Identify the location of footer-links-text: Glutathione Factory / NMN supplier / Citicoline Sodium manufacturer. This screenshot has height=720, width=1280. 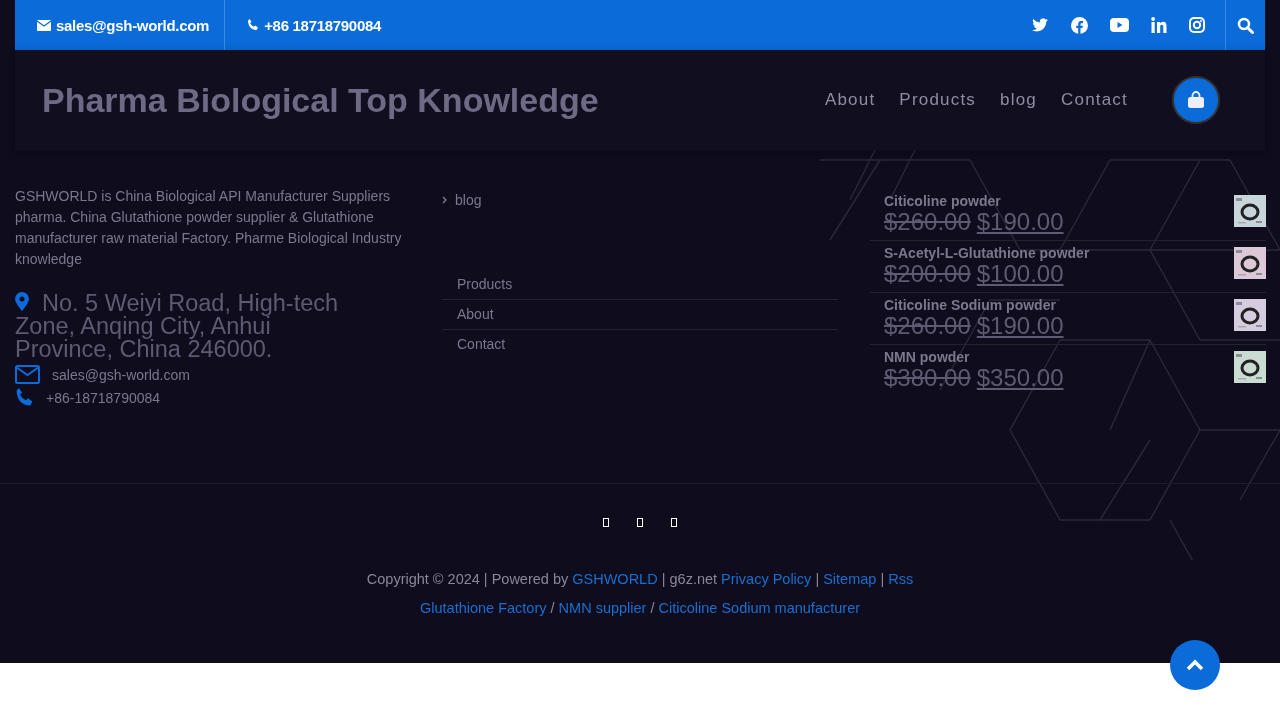
(640, 608).